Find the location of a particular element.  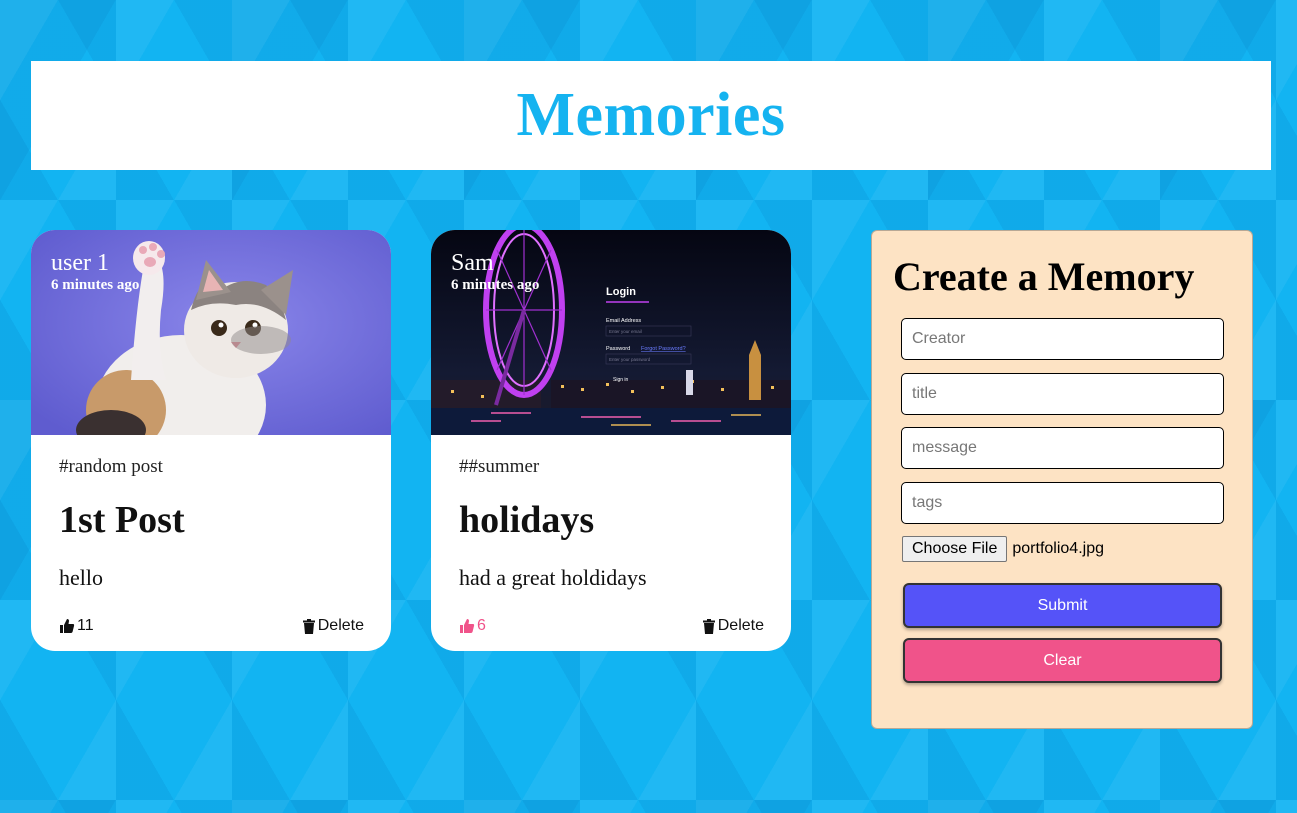

like-button: 6 is located at coordinates (472, 626).